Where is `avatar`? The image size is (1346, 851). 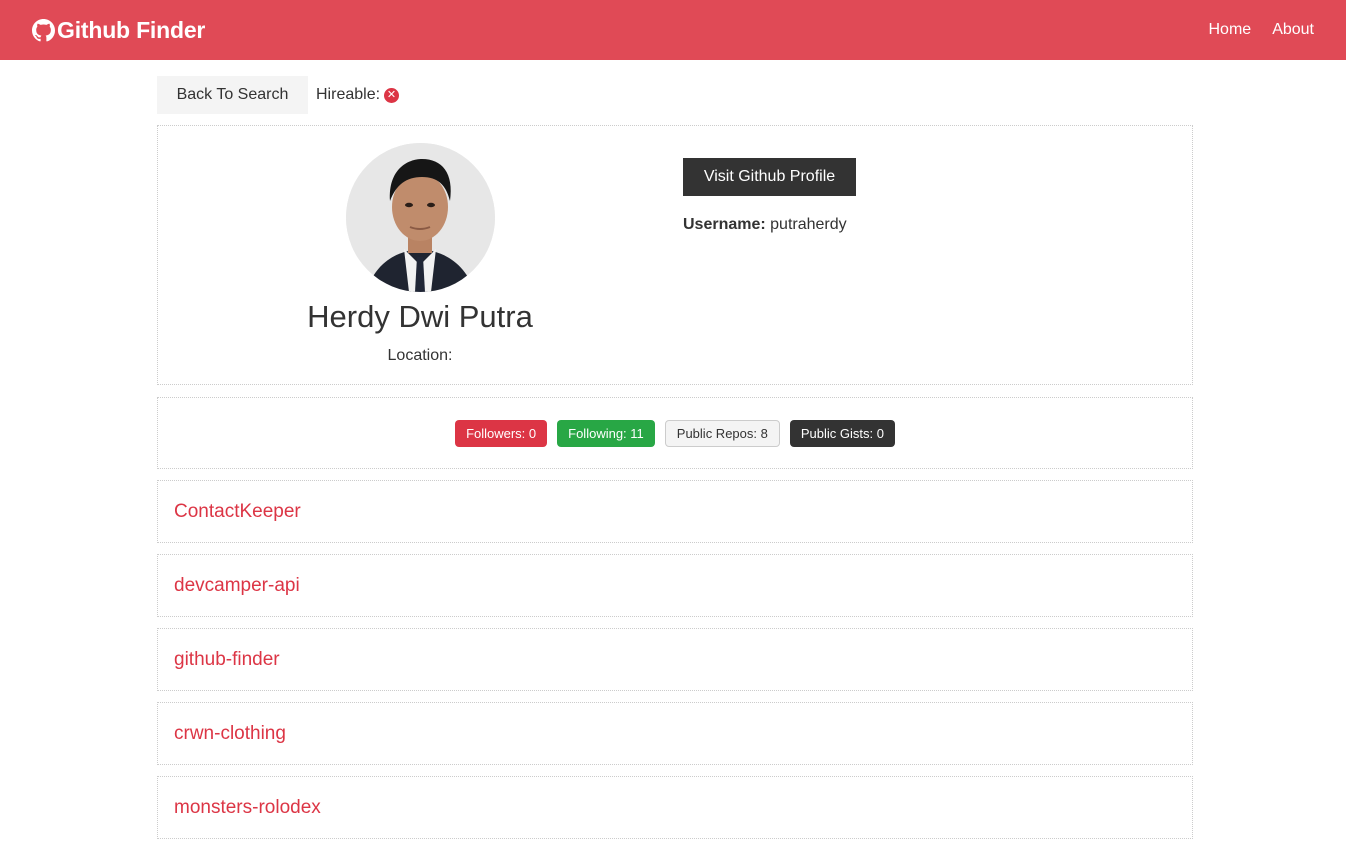
avatar is located at coordinates (420, 217).